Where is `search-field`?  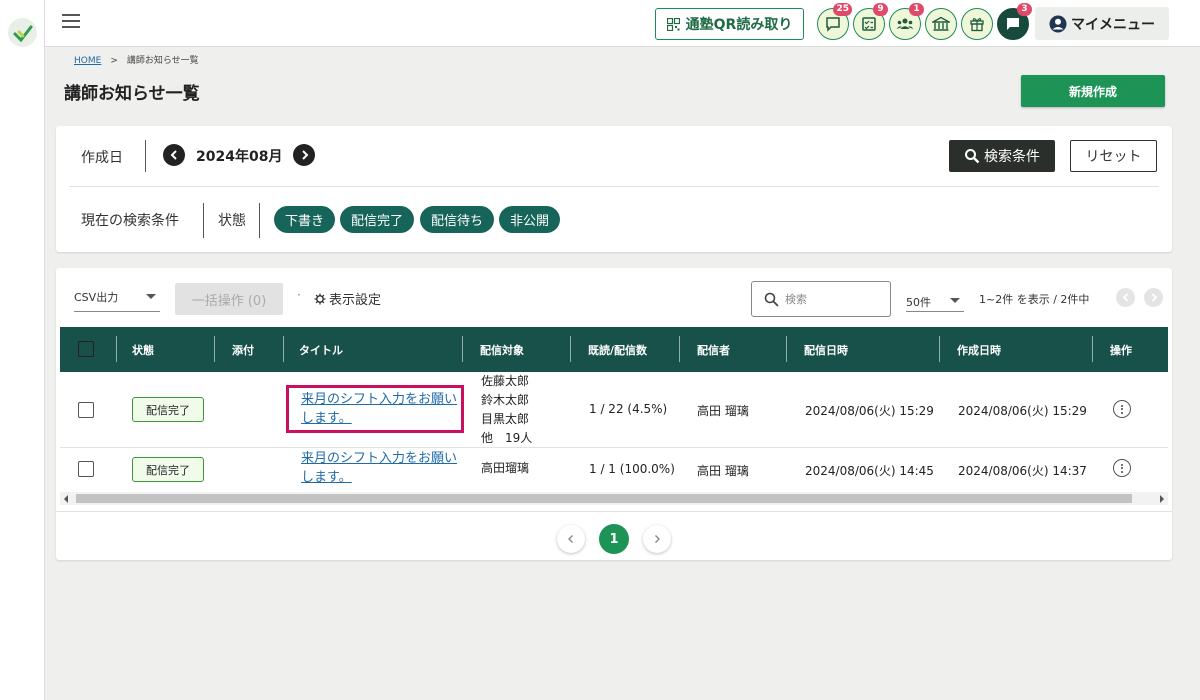
search-field is located at coordinates (821, 299).